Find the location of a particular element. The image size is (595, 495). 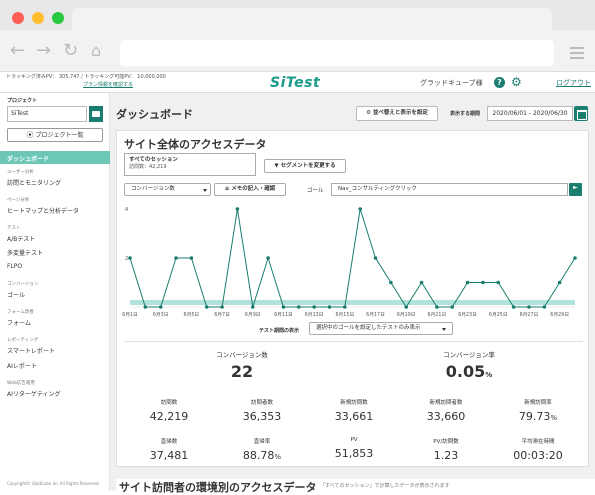

sidebar-section-title: ページ分析 is located at coordinates (18, 200).